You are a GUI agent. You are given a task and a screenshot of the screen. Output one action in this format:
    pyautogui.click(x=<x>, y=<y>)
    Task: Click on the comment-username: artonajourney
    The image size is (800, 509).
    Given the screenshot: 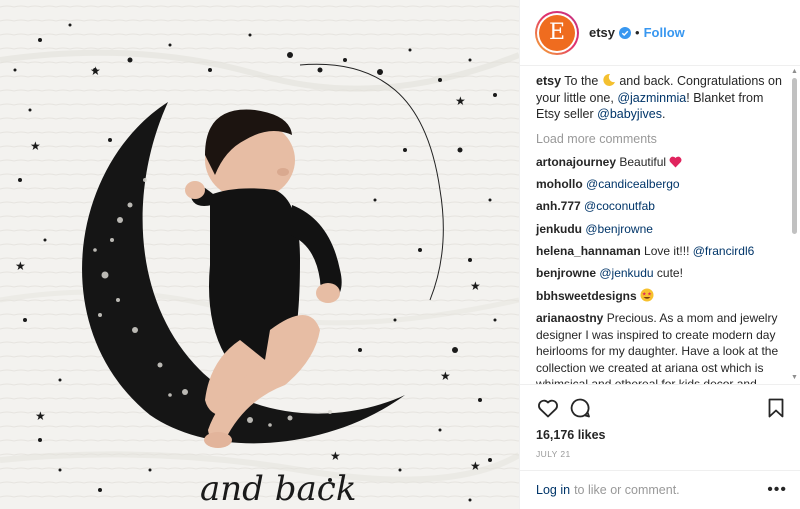 What is the action you would take?
    pyautogui.click(x=576, y=162)
    